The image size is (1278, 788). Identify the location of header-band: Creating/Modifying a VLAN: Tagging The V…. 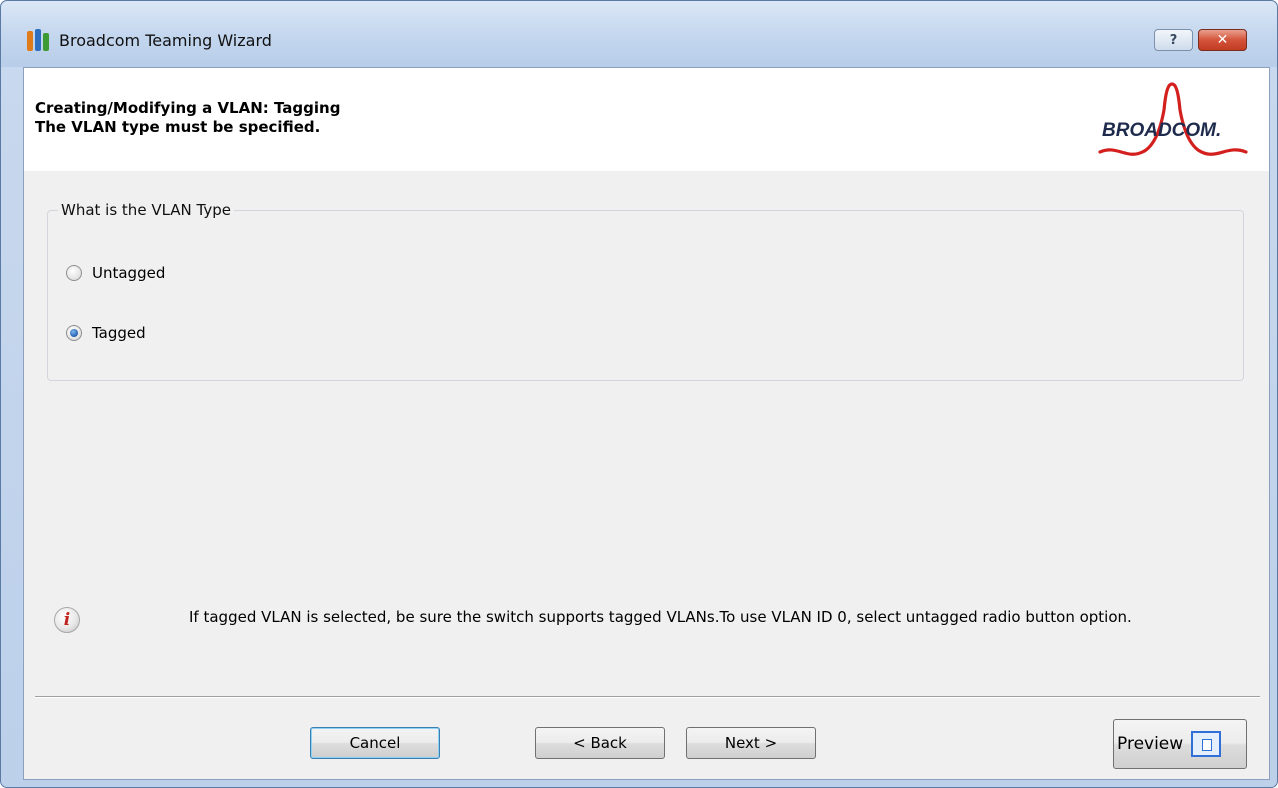
(646, 119).